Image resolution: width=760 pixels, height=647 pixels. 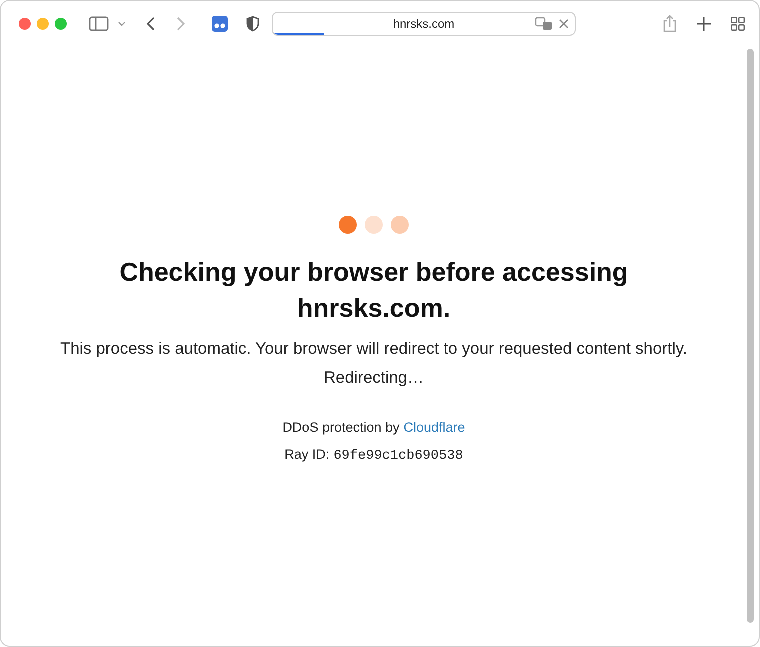 I want to click on tabs-overview-icon, so click(x=738, y=24).